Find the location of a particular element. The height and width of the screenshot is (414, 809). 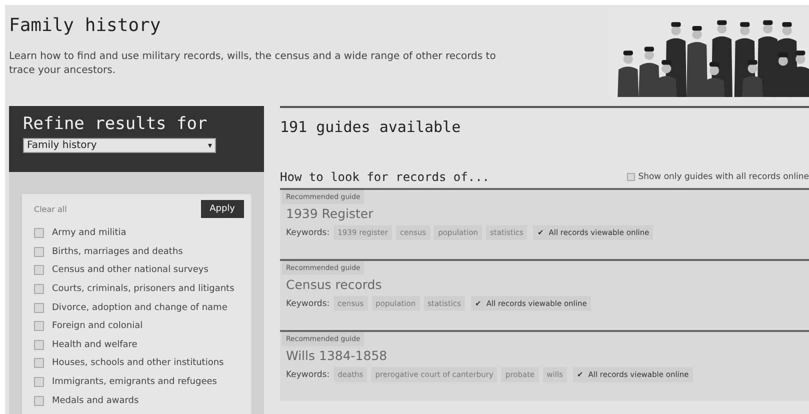

filter-label: Courts, criminals, prisoners and litigants is located at coordinates (143, 289).